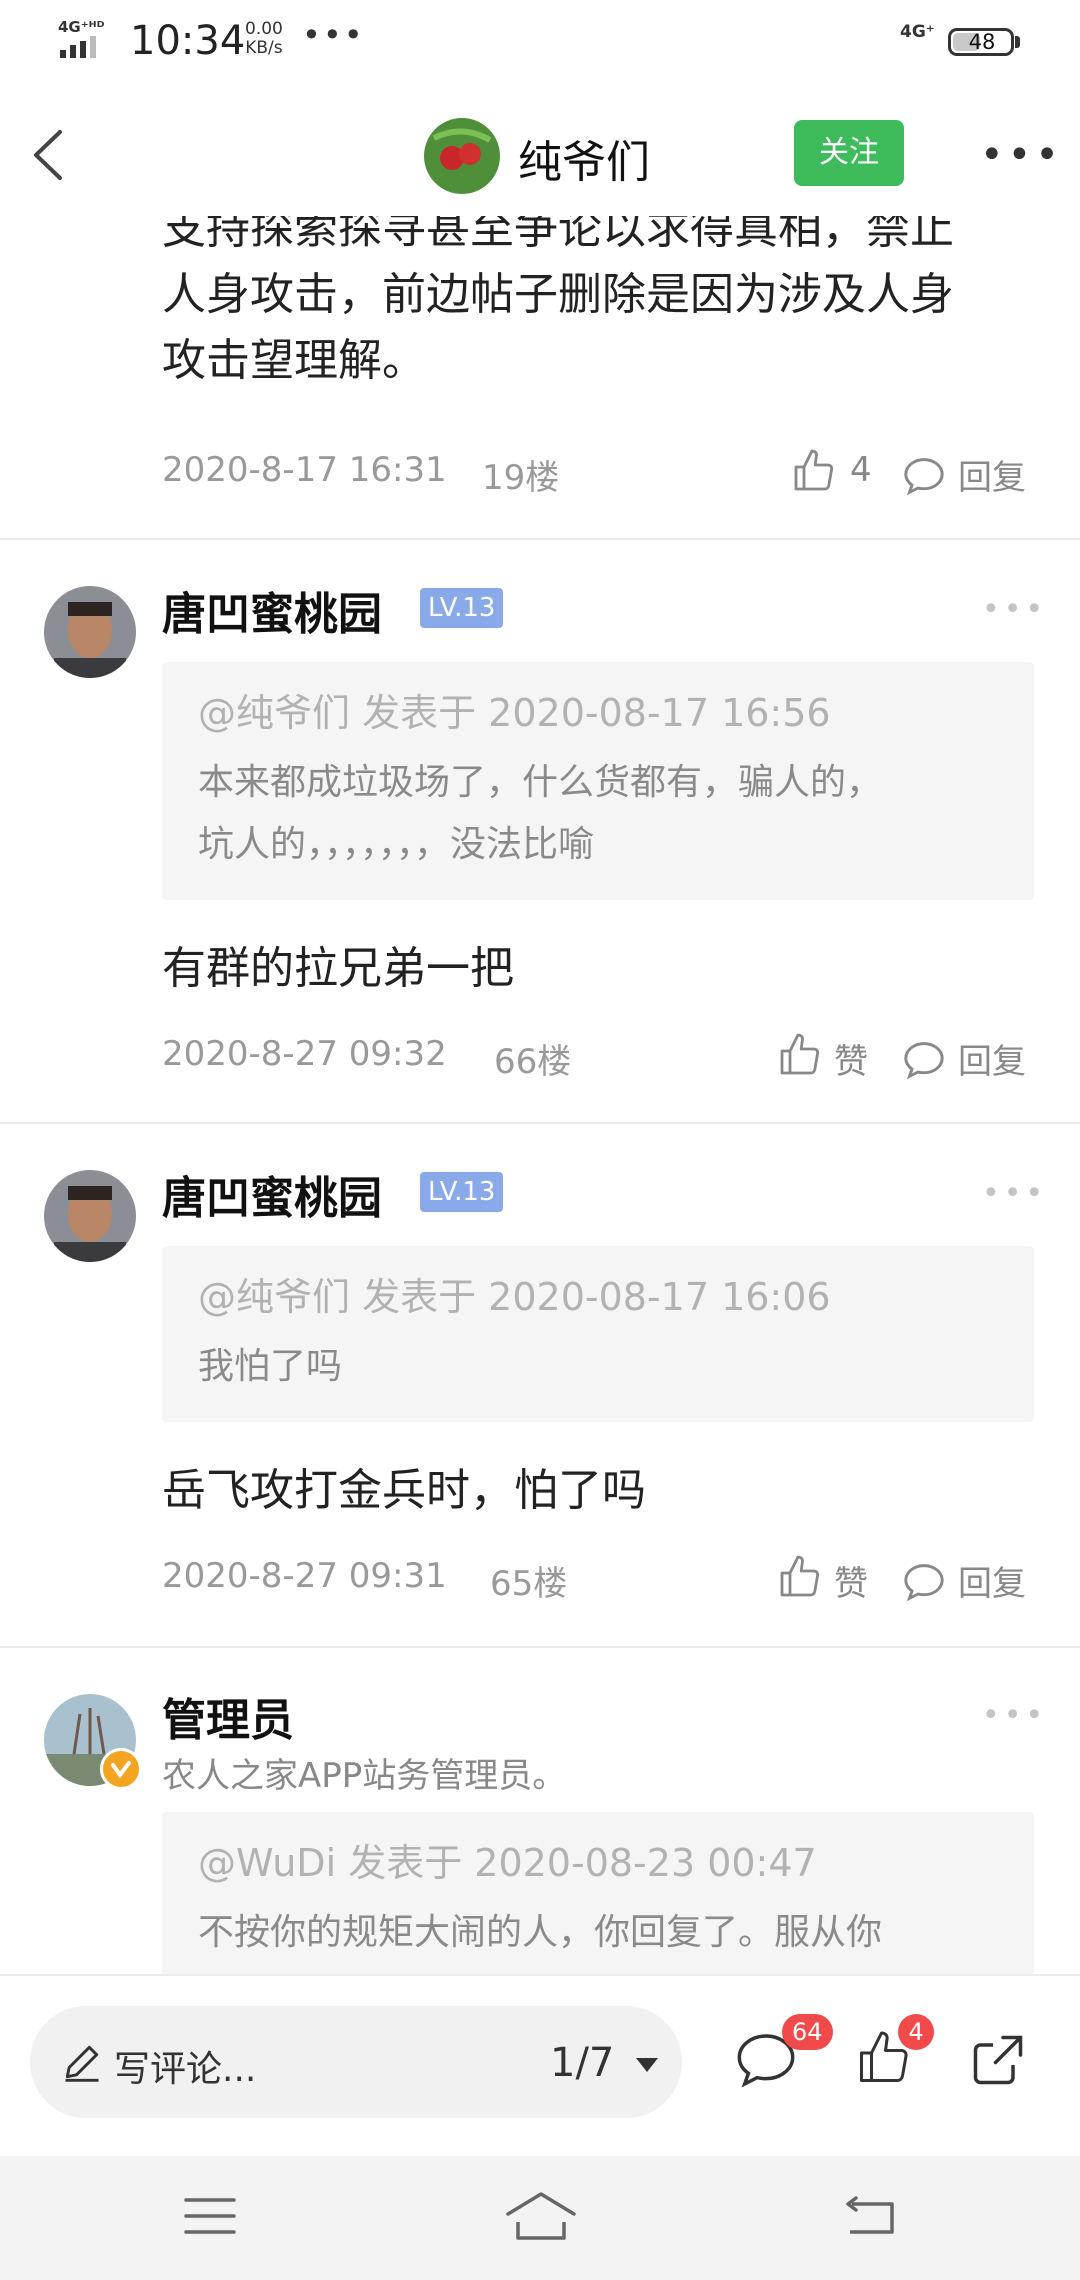 The height and width of the screenshot is (2280, 1080). I want to click on net-speed-value: 0.00, so click(264, 29).